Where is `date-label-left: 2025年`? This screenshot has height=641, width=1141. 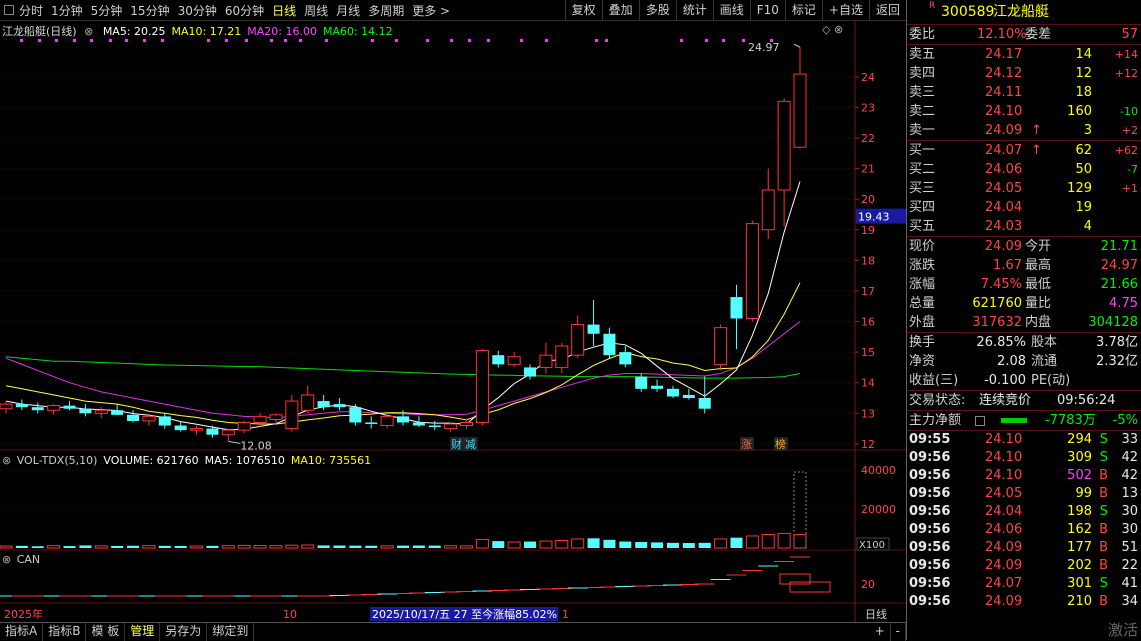 date-label-left: 2025年 is located at coordinates (23, 614).